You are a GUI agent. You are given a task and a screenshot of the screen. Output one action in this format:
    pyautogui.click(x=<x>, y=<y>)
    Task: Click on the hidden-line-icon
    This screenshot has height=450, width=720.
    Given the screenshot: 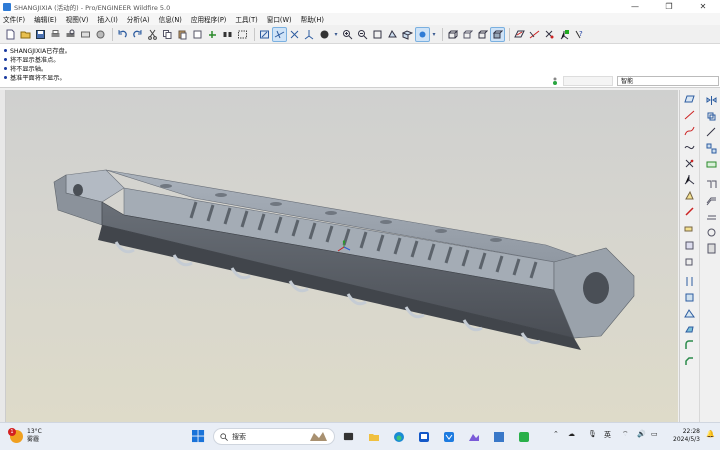 What is the action you would take?
    pyautogui.click(x=467, y=34)
    